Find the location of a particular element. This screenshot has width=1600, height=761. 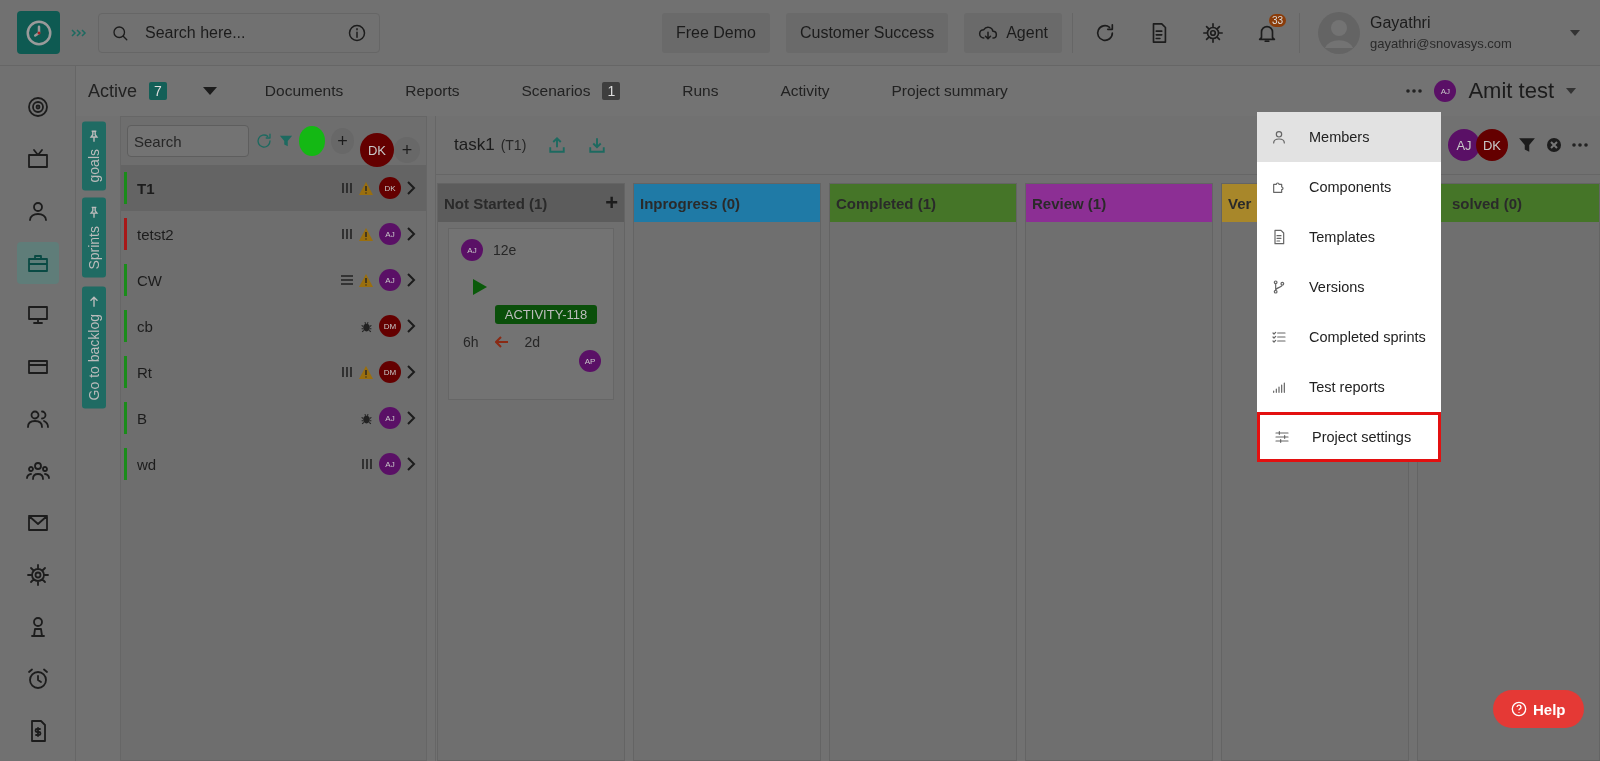

menu-item: Test reports is located at coordinates (1349, 387).